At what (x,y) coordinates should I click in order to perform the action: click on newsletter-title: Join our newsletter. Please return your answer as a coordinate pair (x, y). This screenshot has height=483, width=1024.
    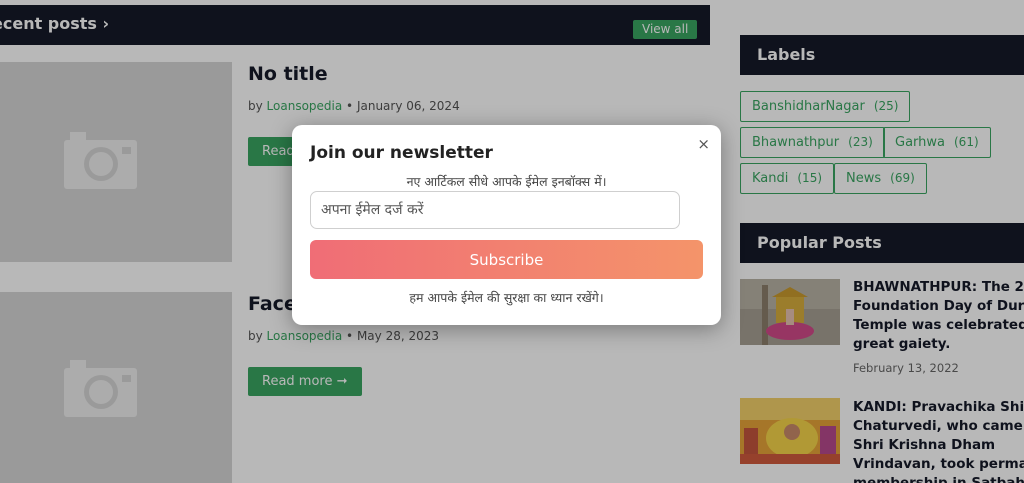
    Looking at the image, I should click on (401, 153).